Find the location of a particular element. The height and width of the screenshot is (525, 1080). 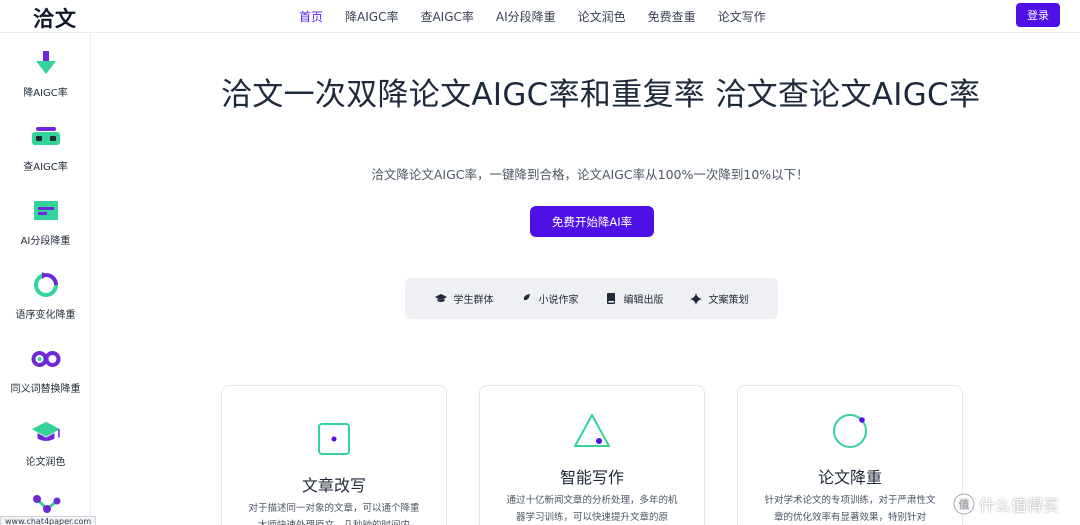

card-title: 论文降重 is located at coordinates (849, 477).